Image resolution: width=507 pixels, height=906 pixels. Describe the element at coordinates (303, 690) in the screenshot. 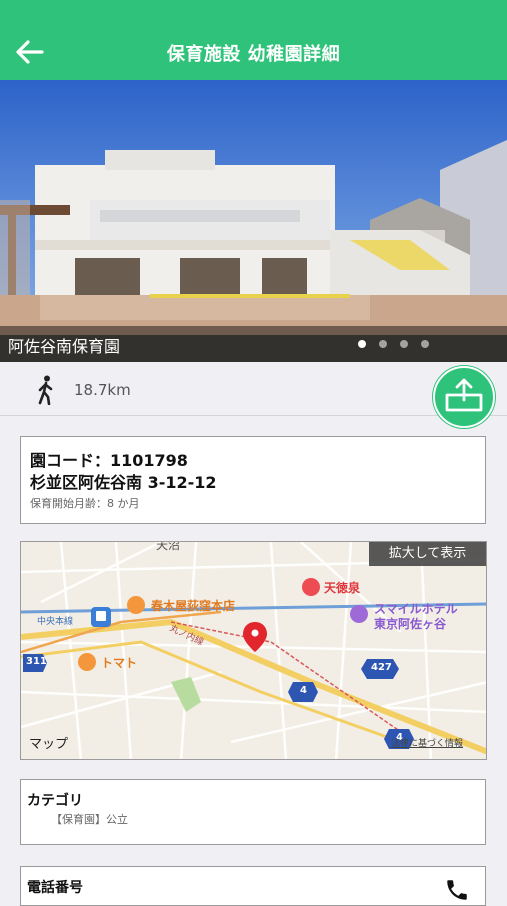

I see `road-4-label: 4` at that location.